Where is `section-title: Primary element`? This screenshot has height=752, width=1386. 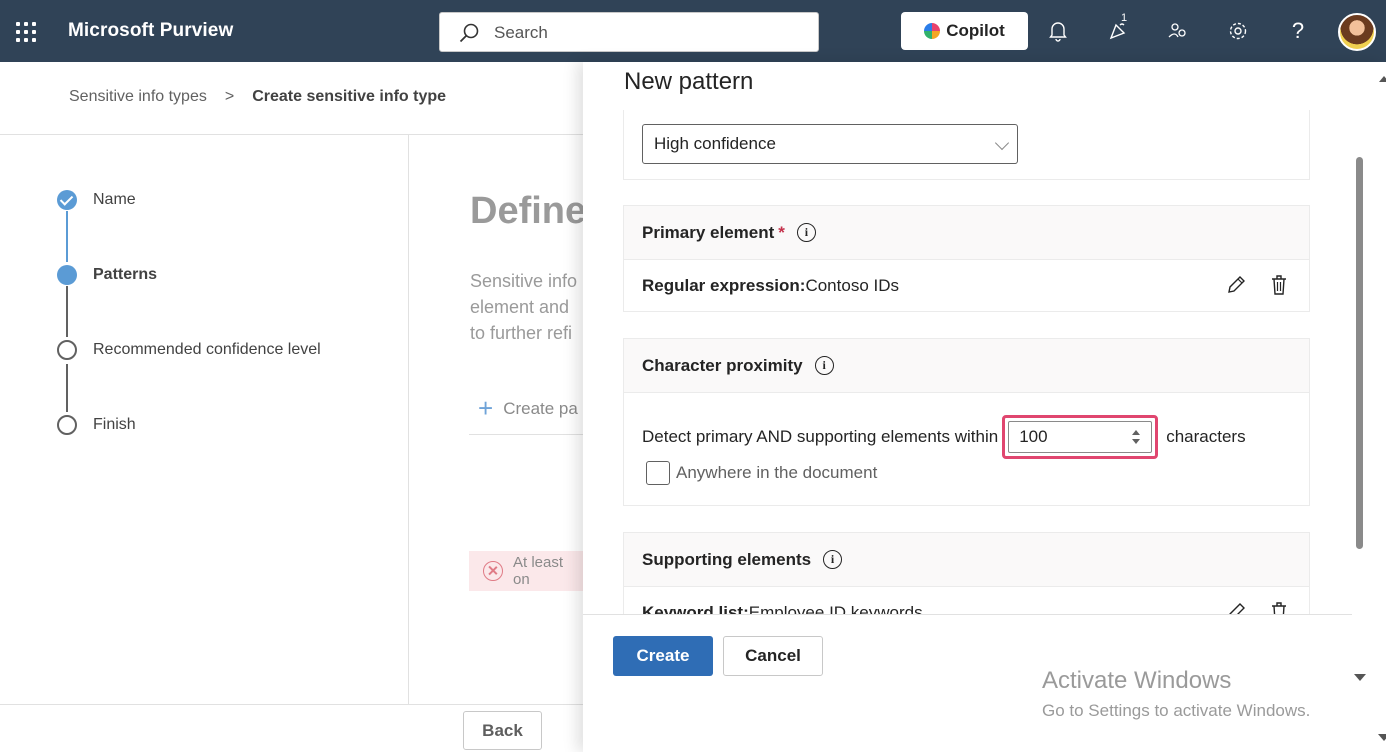
section-title: Primary element is located at coordinates (708, 232).